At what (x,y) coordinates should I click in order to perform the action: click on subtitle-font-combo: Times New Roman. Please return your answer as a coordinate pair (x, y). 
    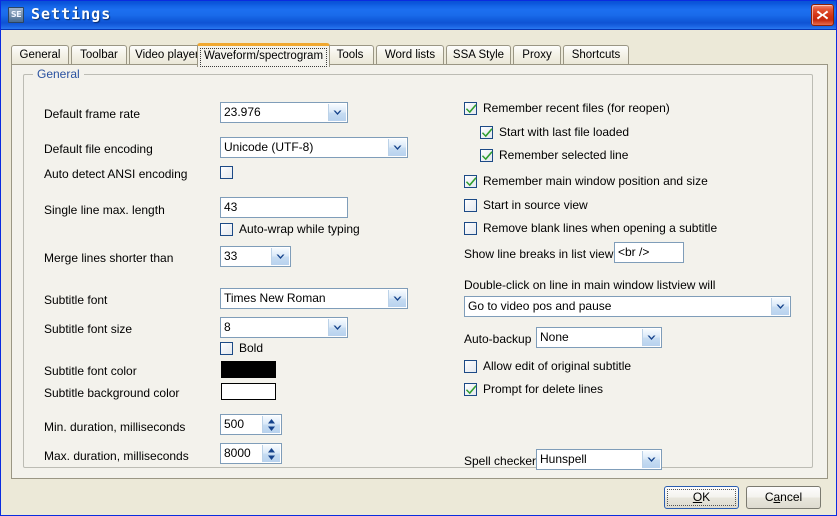
    Looking at the image, I should click on (314, 298).